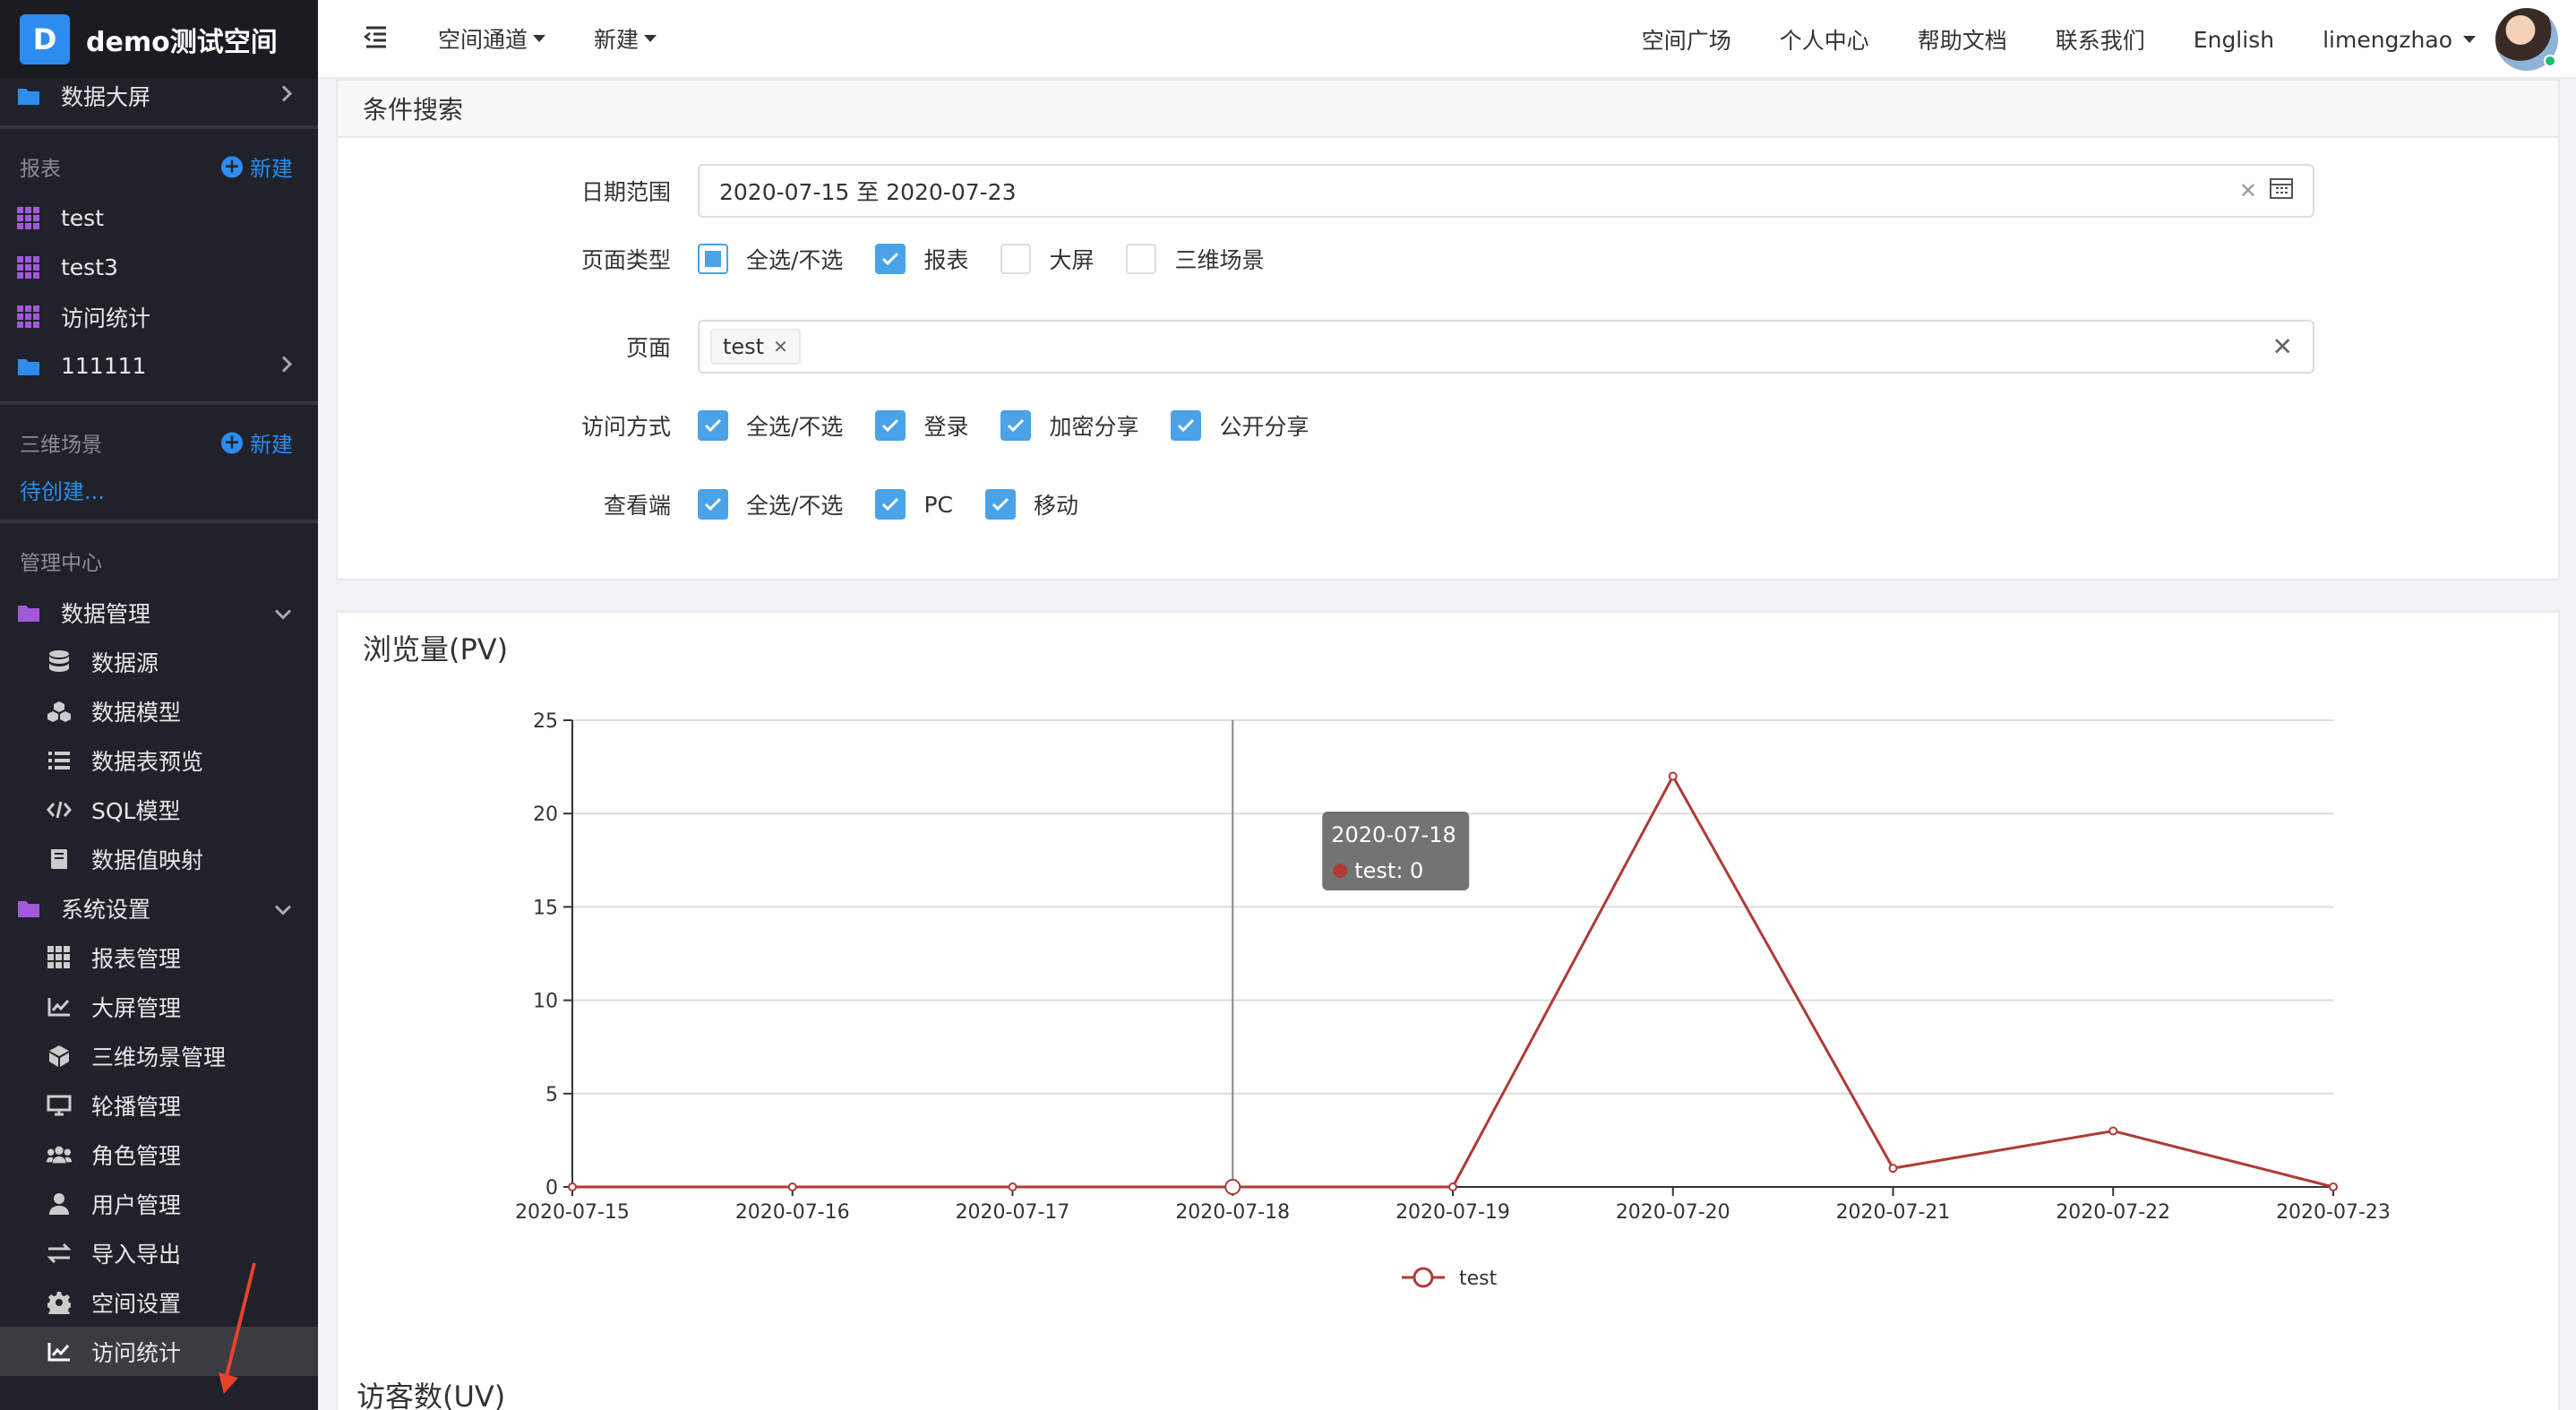  What do you see at coordinates (1069, 425) in the screenshot?
I see `checkbox-option: 加密分享` at bounding box center [1069, 425].